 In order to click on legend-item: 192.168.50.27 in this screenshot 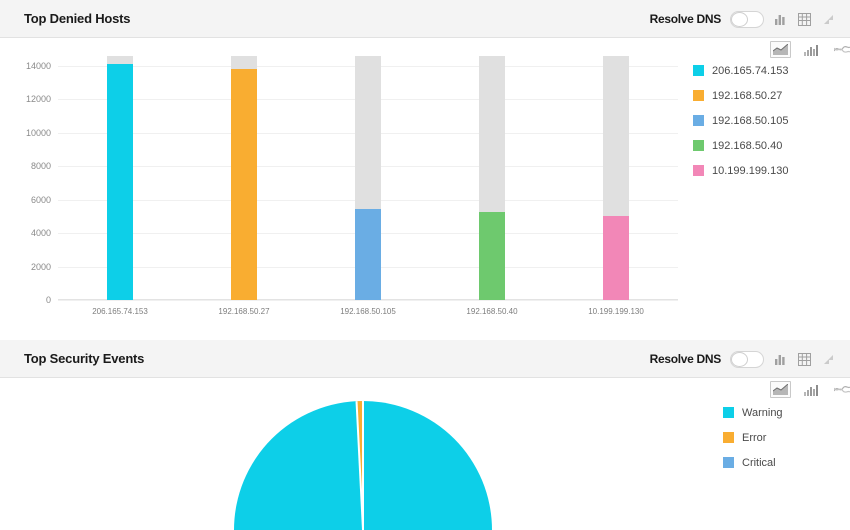, I will do `click(740, 95)`.